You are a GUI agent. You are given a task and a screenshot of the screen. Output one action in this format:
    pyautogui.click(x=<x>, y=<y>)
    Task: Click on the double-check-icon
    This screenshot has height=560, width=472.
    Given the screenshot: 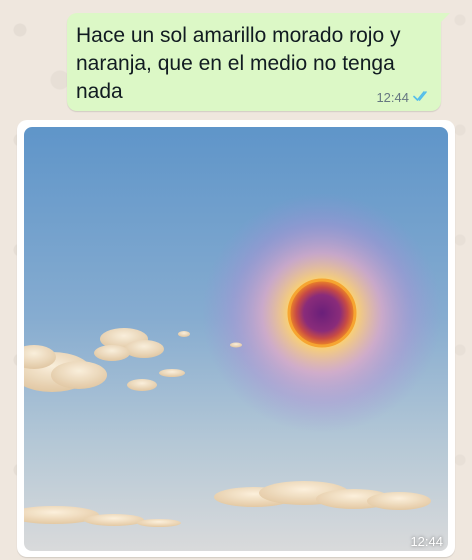 What is the action you would take?
    pyautogui.click(x=422, y=97)
    